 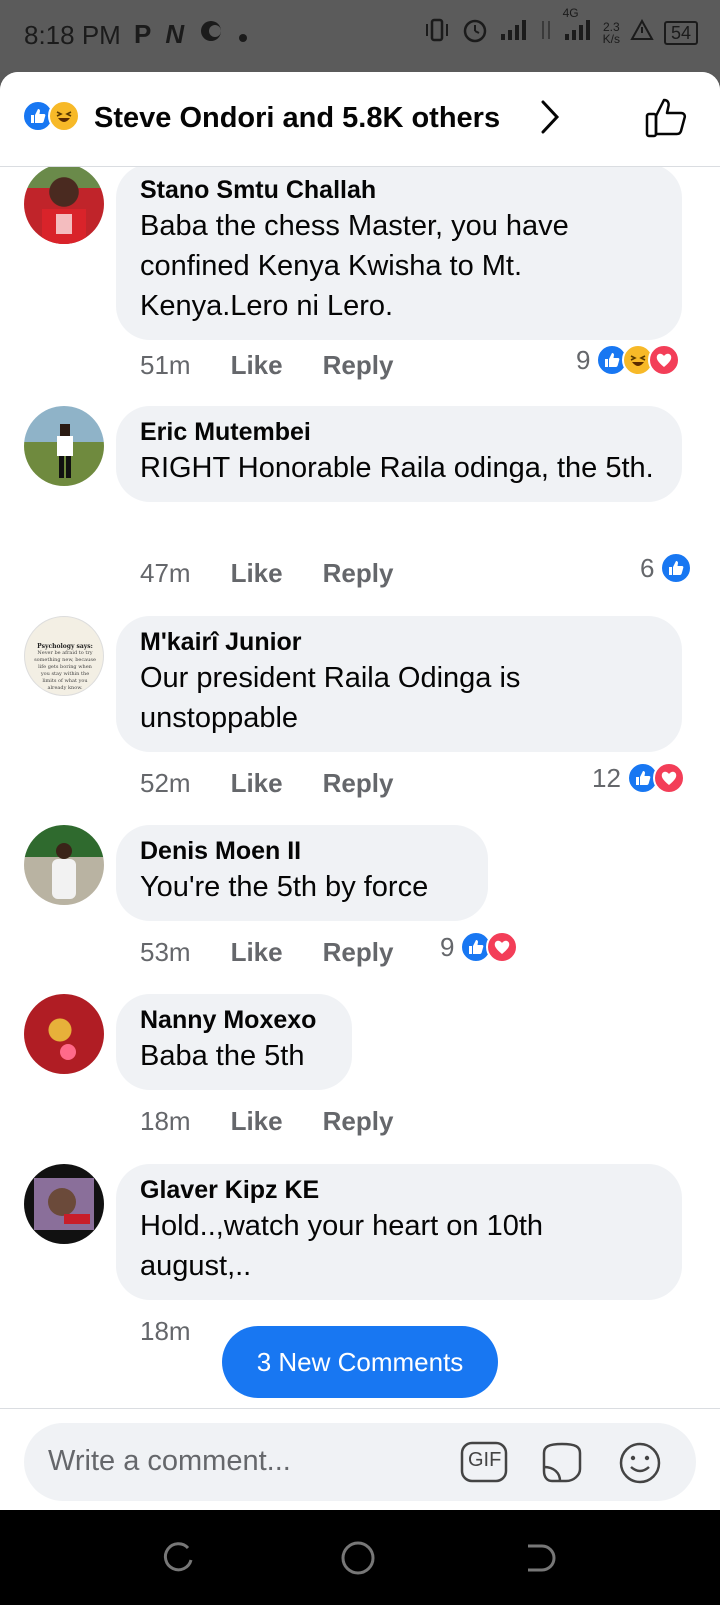 What do you see at coordinates (560, 28) in the screenshot?
I see `status-right-icons: 4G 2.3 K/s 54` at bounding box center [560, 28].